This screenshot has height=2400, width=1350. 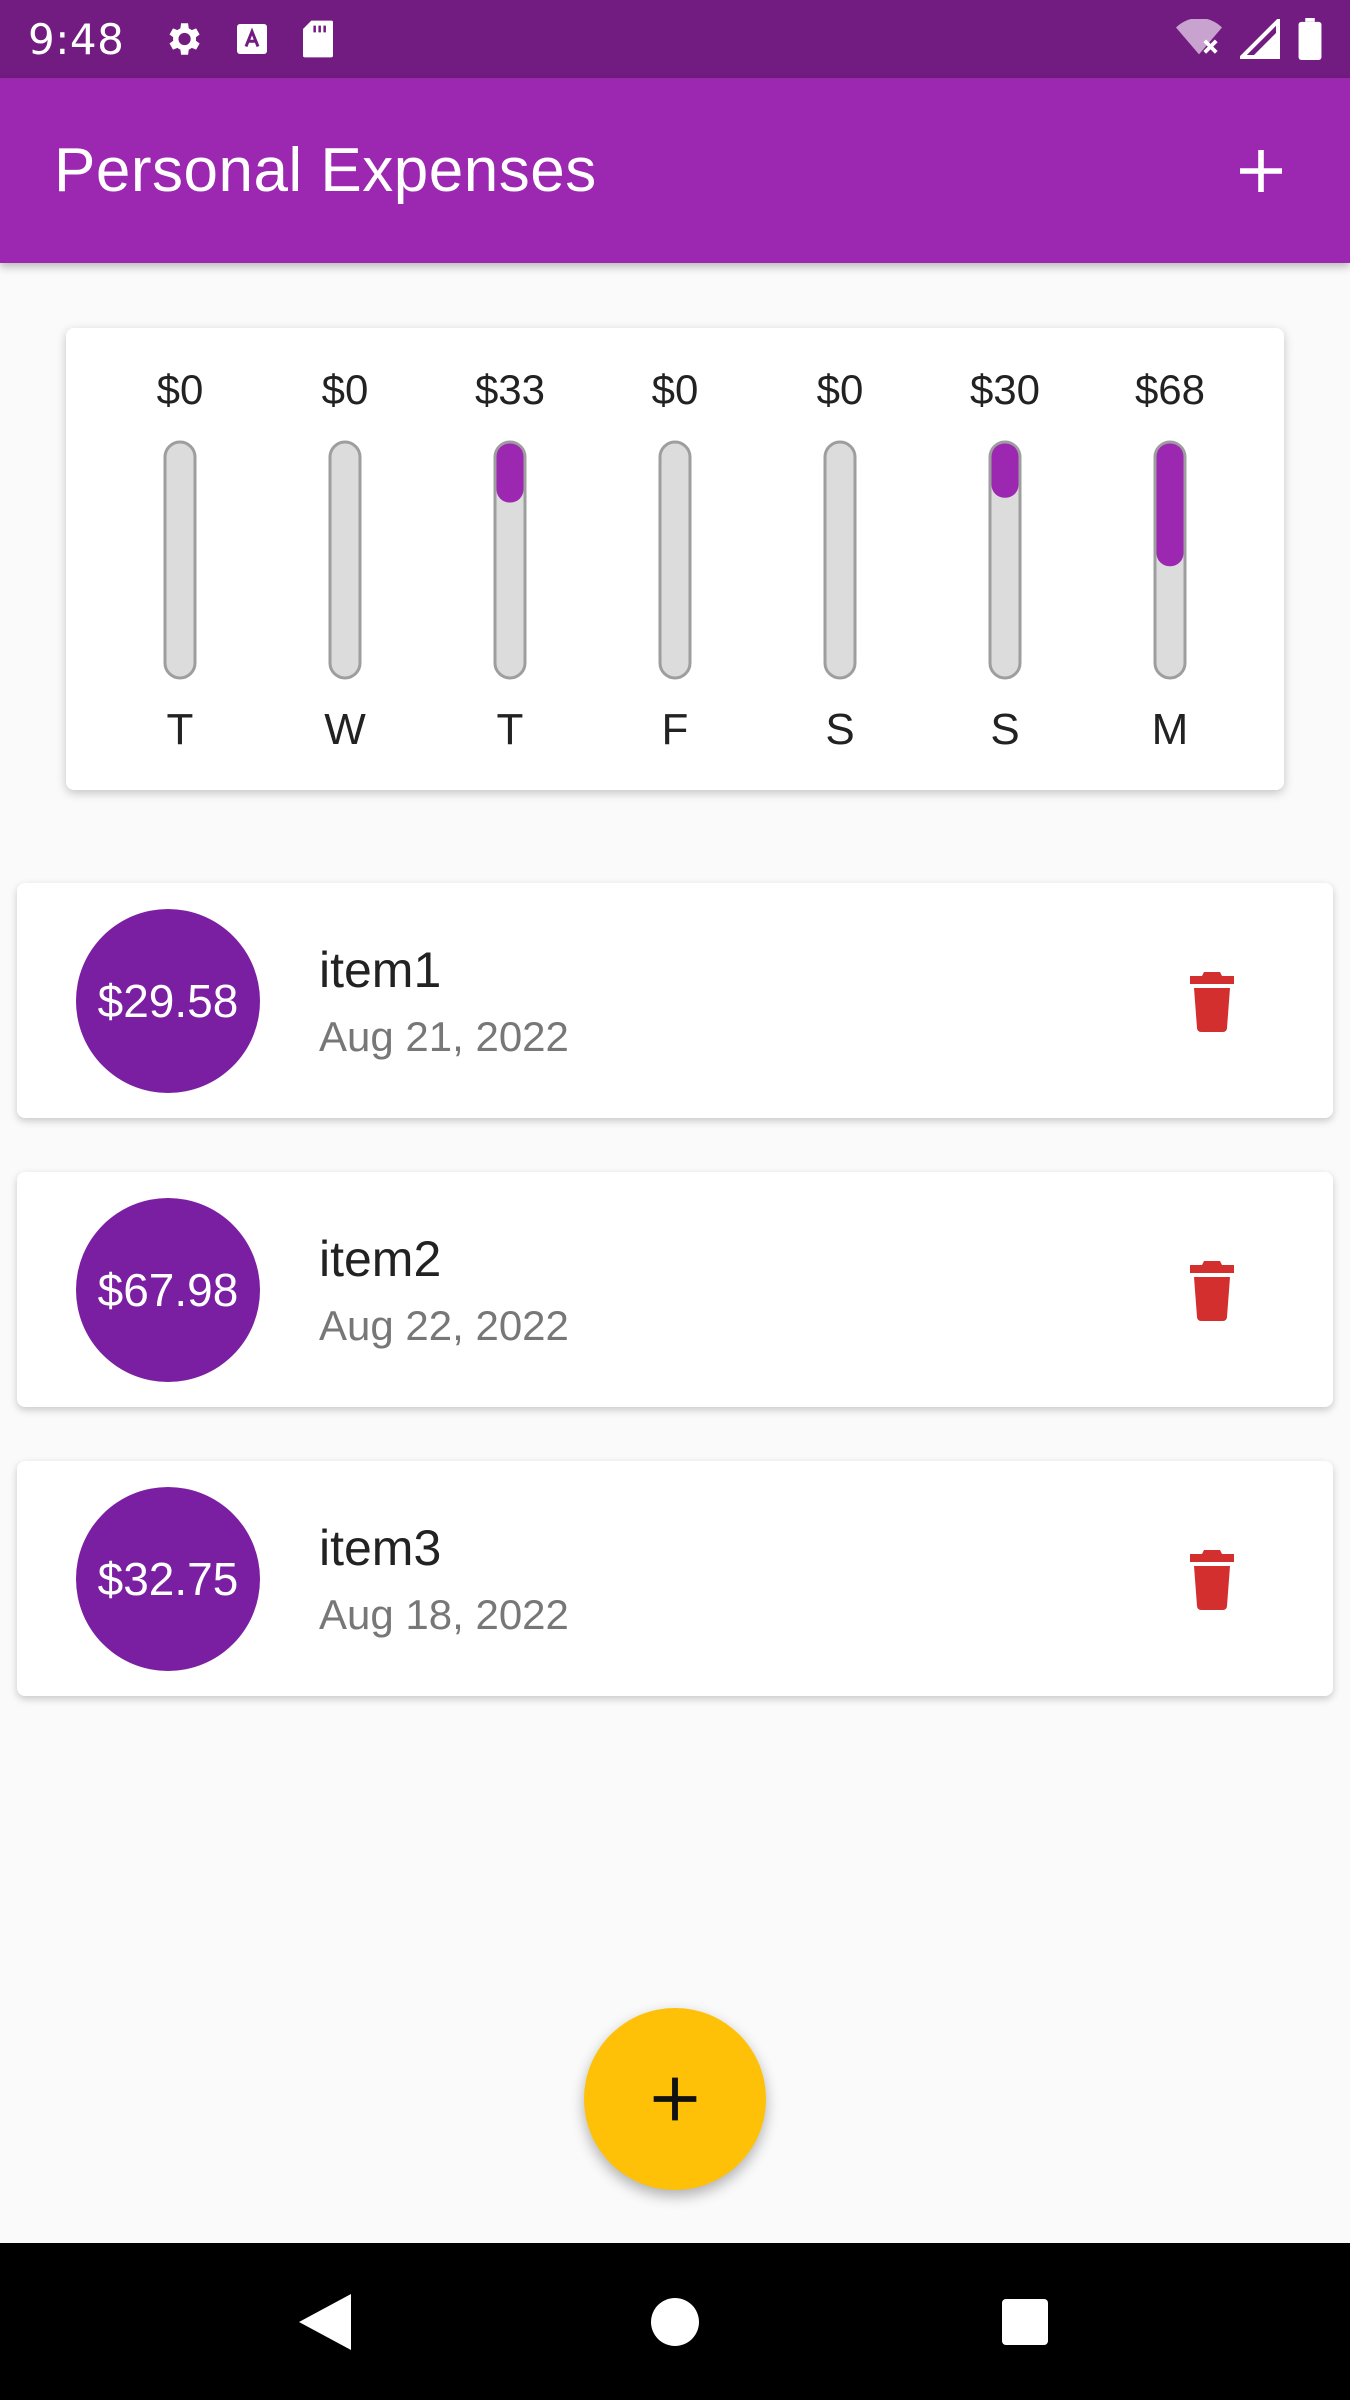 I want to click on transaction-card: $32.75 item3 Aug 18, 2022, so click(x=675, y=1578).